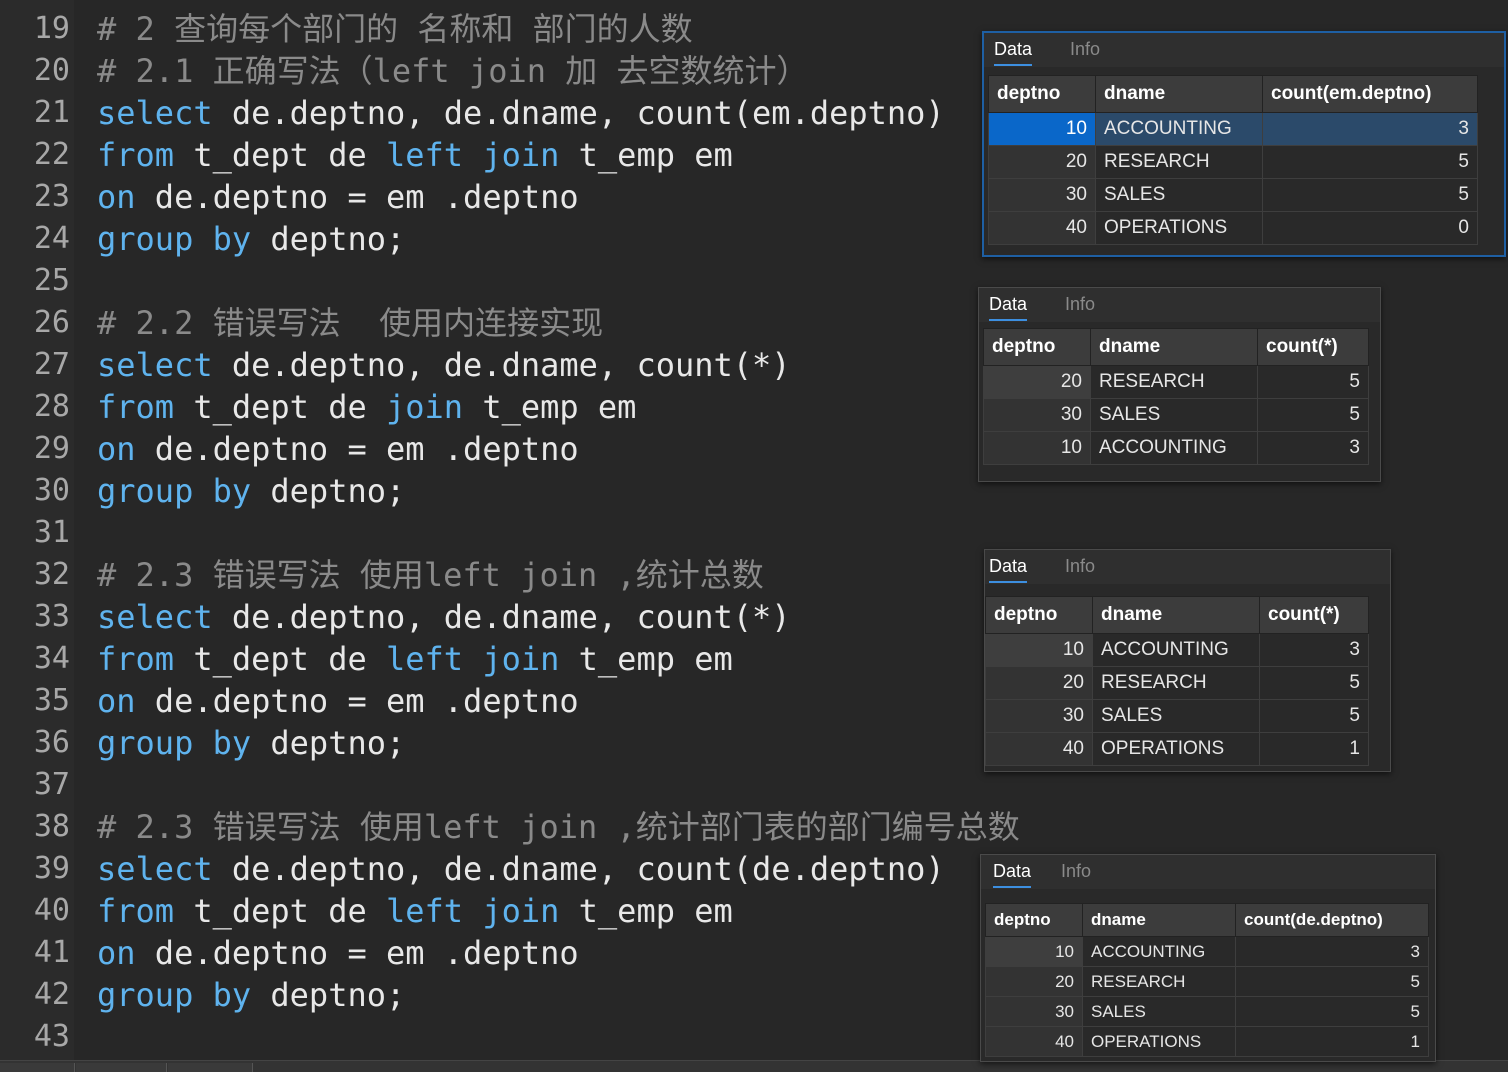 The height and width of the screenshot is (1072, 1508). What do you see at coordinates (430, 575) in the screenshot?
I see `sql-comment: # 2.3 错误写法 使用left join ,统计总数` at bounding box center [430, 575].